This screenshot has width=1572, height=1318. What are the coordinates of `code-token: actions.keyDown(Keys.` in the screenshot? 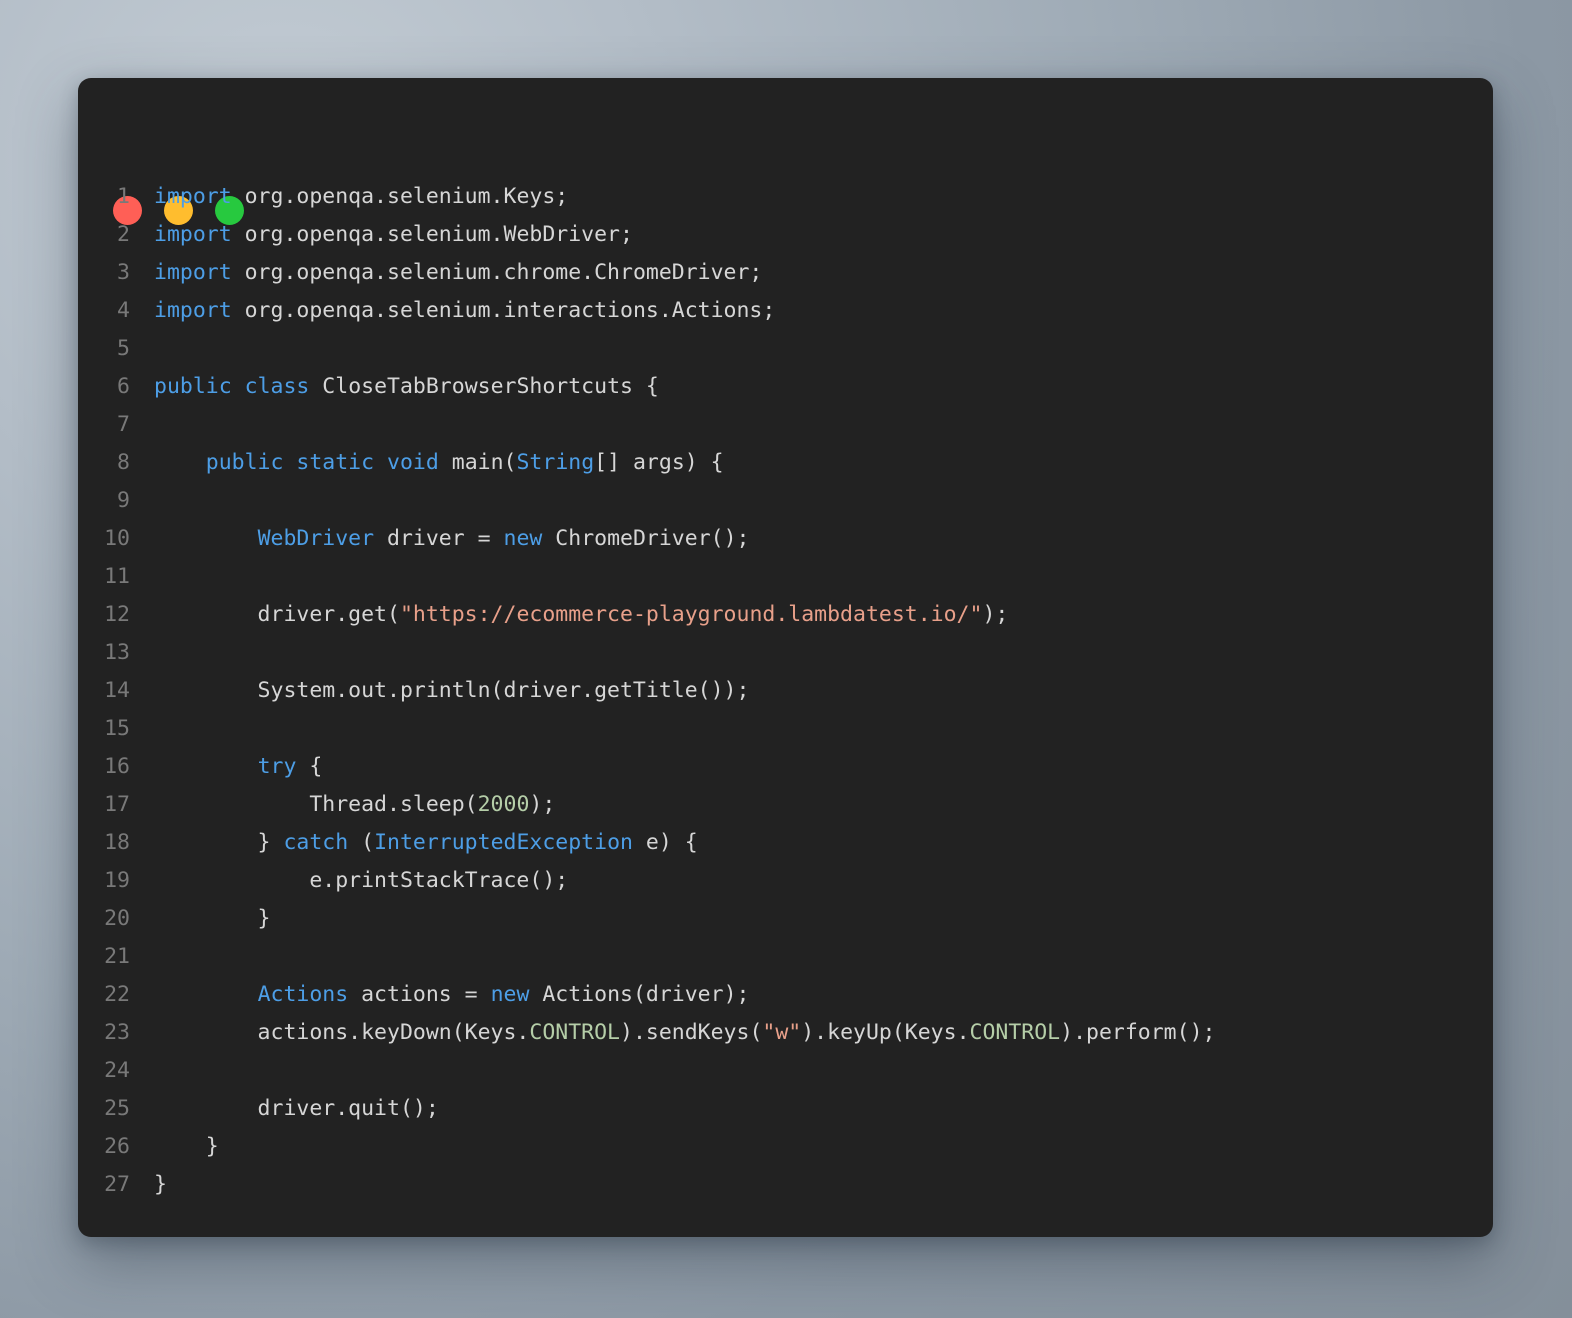 It's located at (342, 1032).